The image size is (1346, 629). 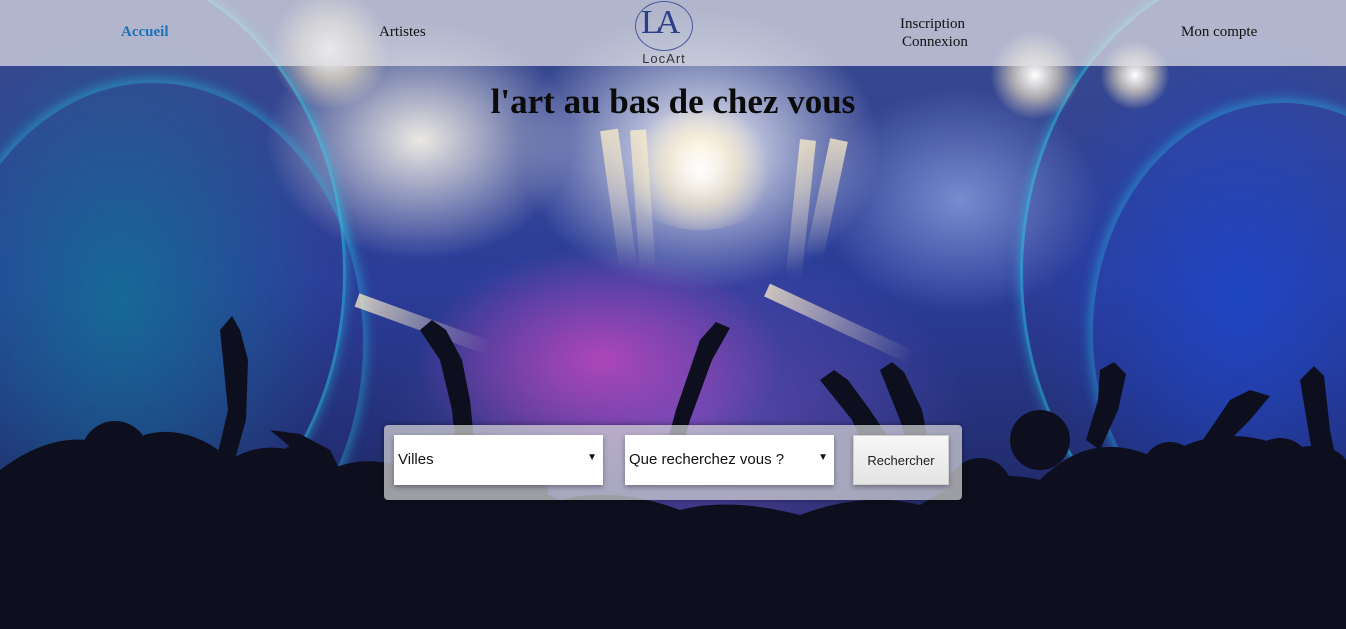 What do you see at coordinates (660, 22) in the screenshot?
I see `logo-letters: LA` at bounding box center [660, 22].